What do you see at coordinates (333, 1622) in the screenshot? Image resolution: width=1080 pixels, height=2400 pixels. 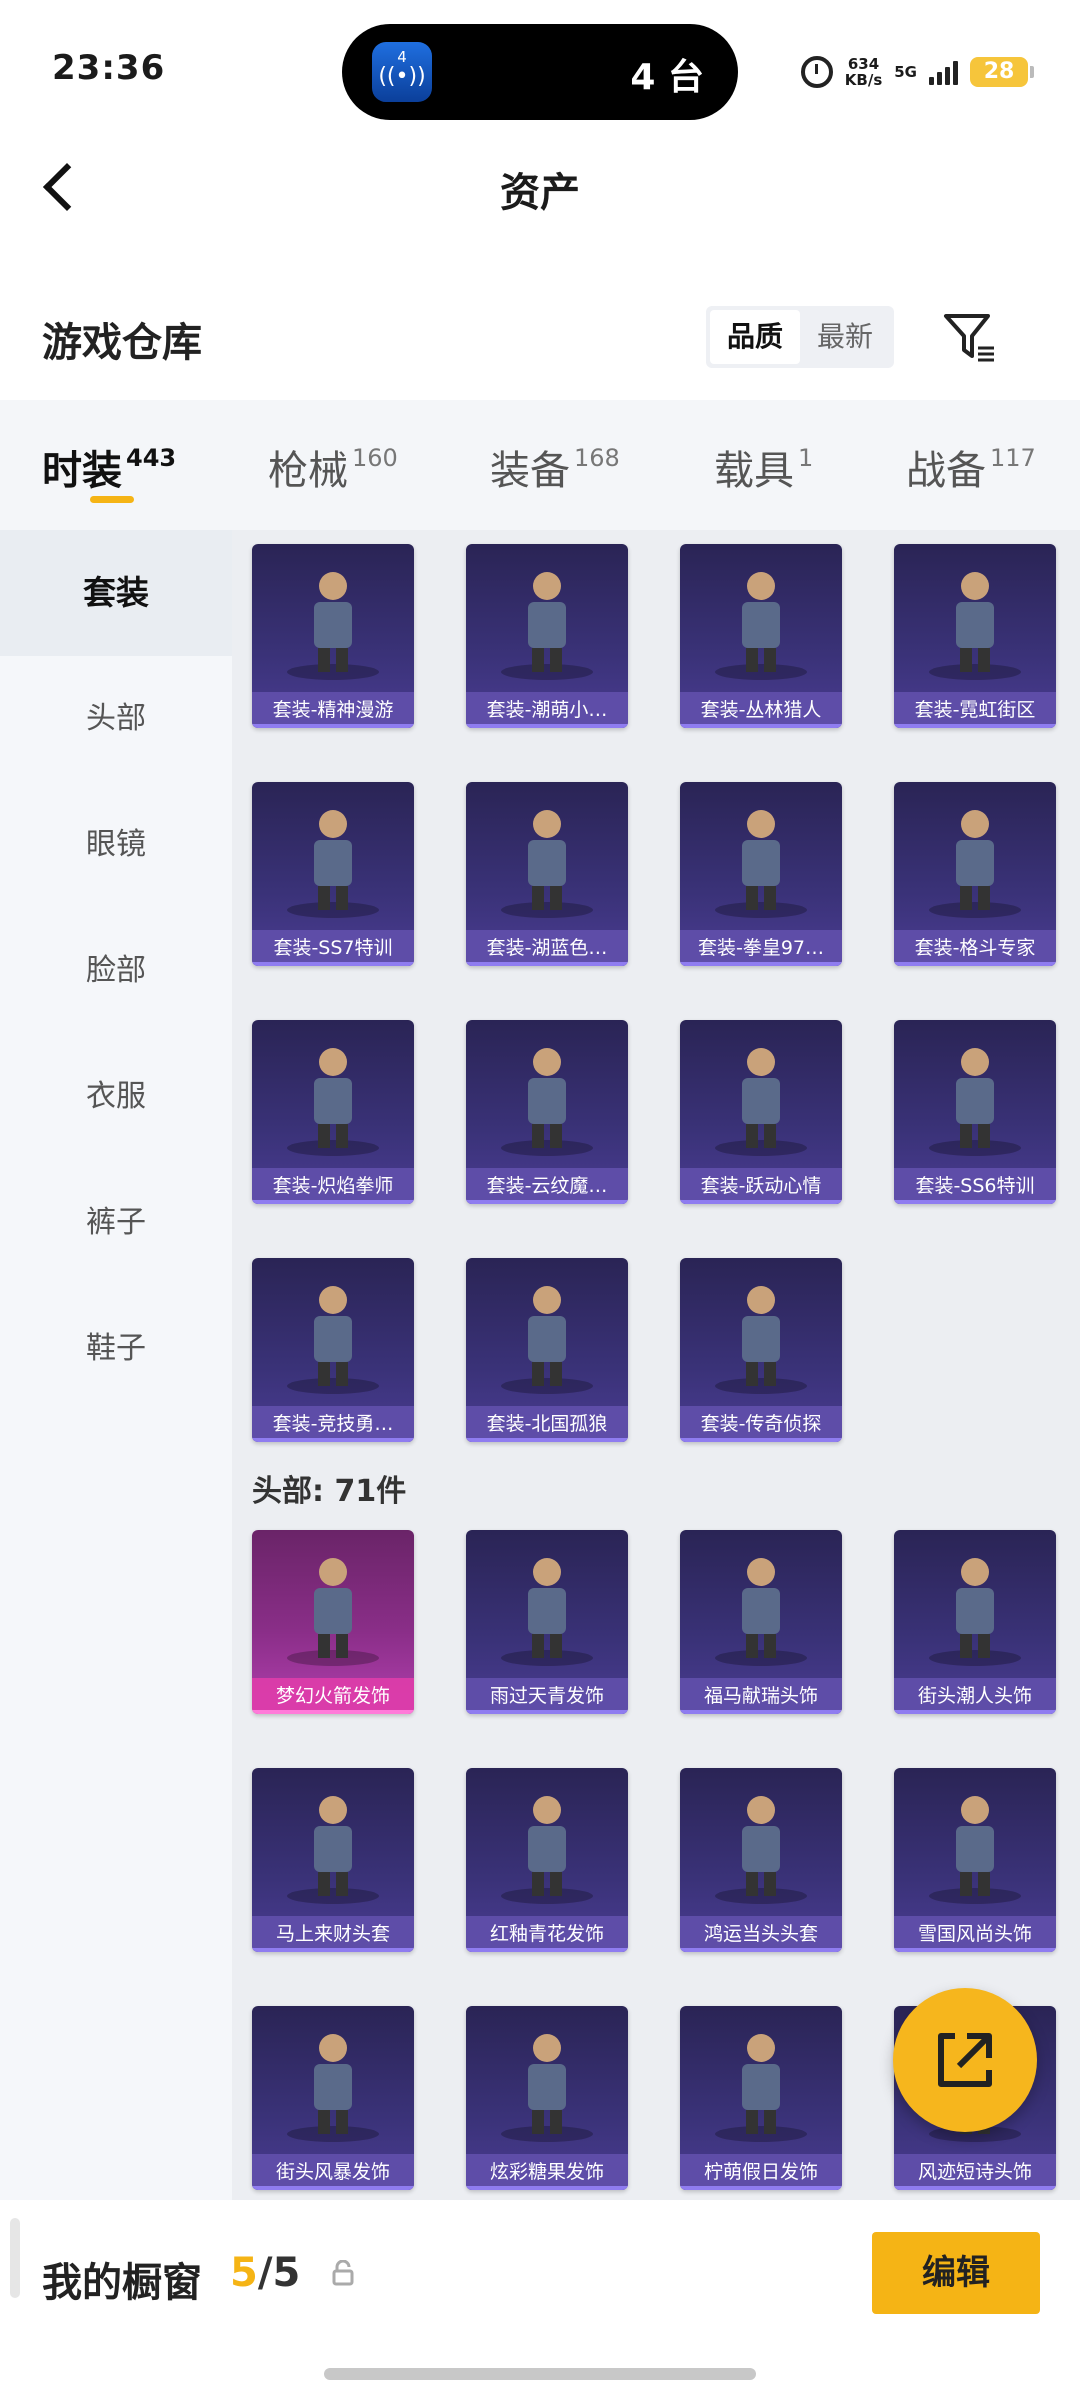 I see `item-card: 梦幻火箭发饰` at bounding box center [333, 1622].